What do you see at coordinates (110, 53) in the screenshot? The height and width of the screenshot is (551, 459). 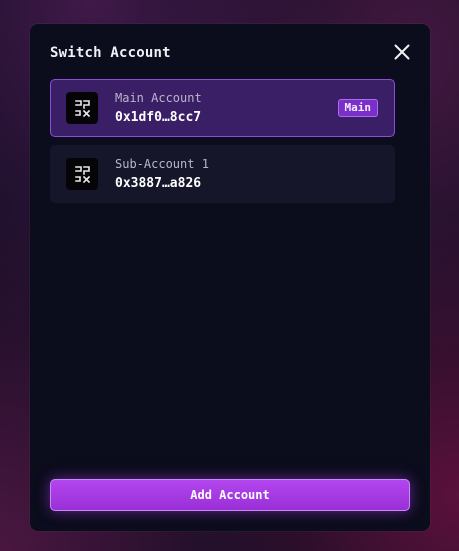 I see `modal-title: Switch Account` at bounding box center [110, 53].